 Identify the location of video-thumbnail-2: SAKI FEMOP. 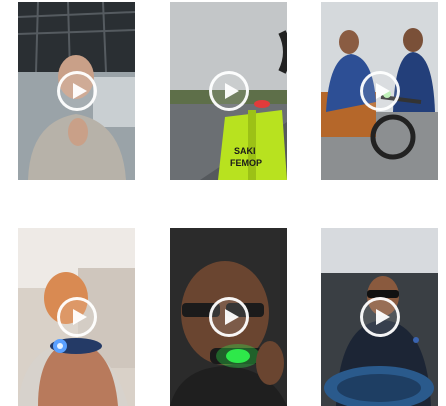
(228, 91).